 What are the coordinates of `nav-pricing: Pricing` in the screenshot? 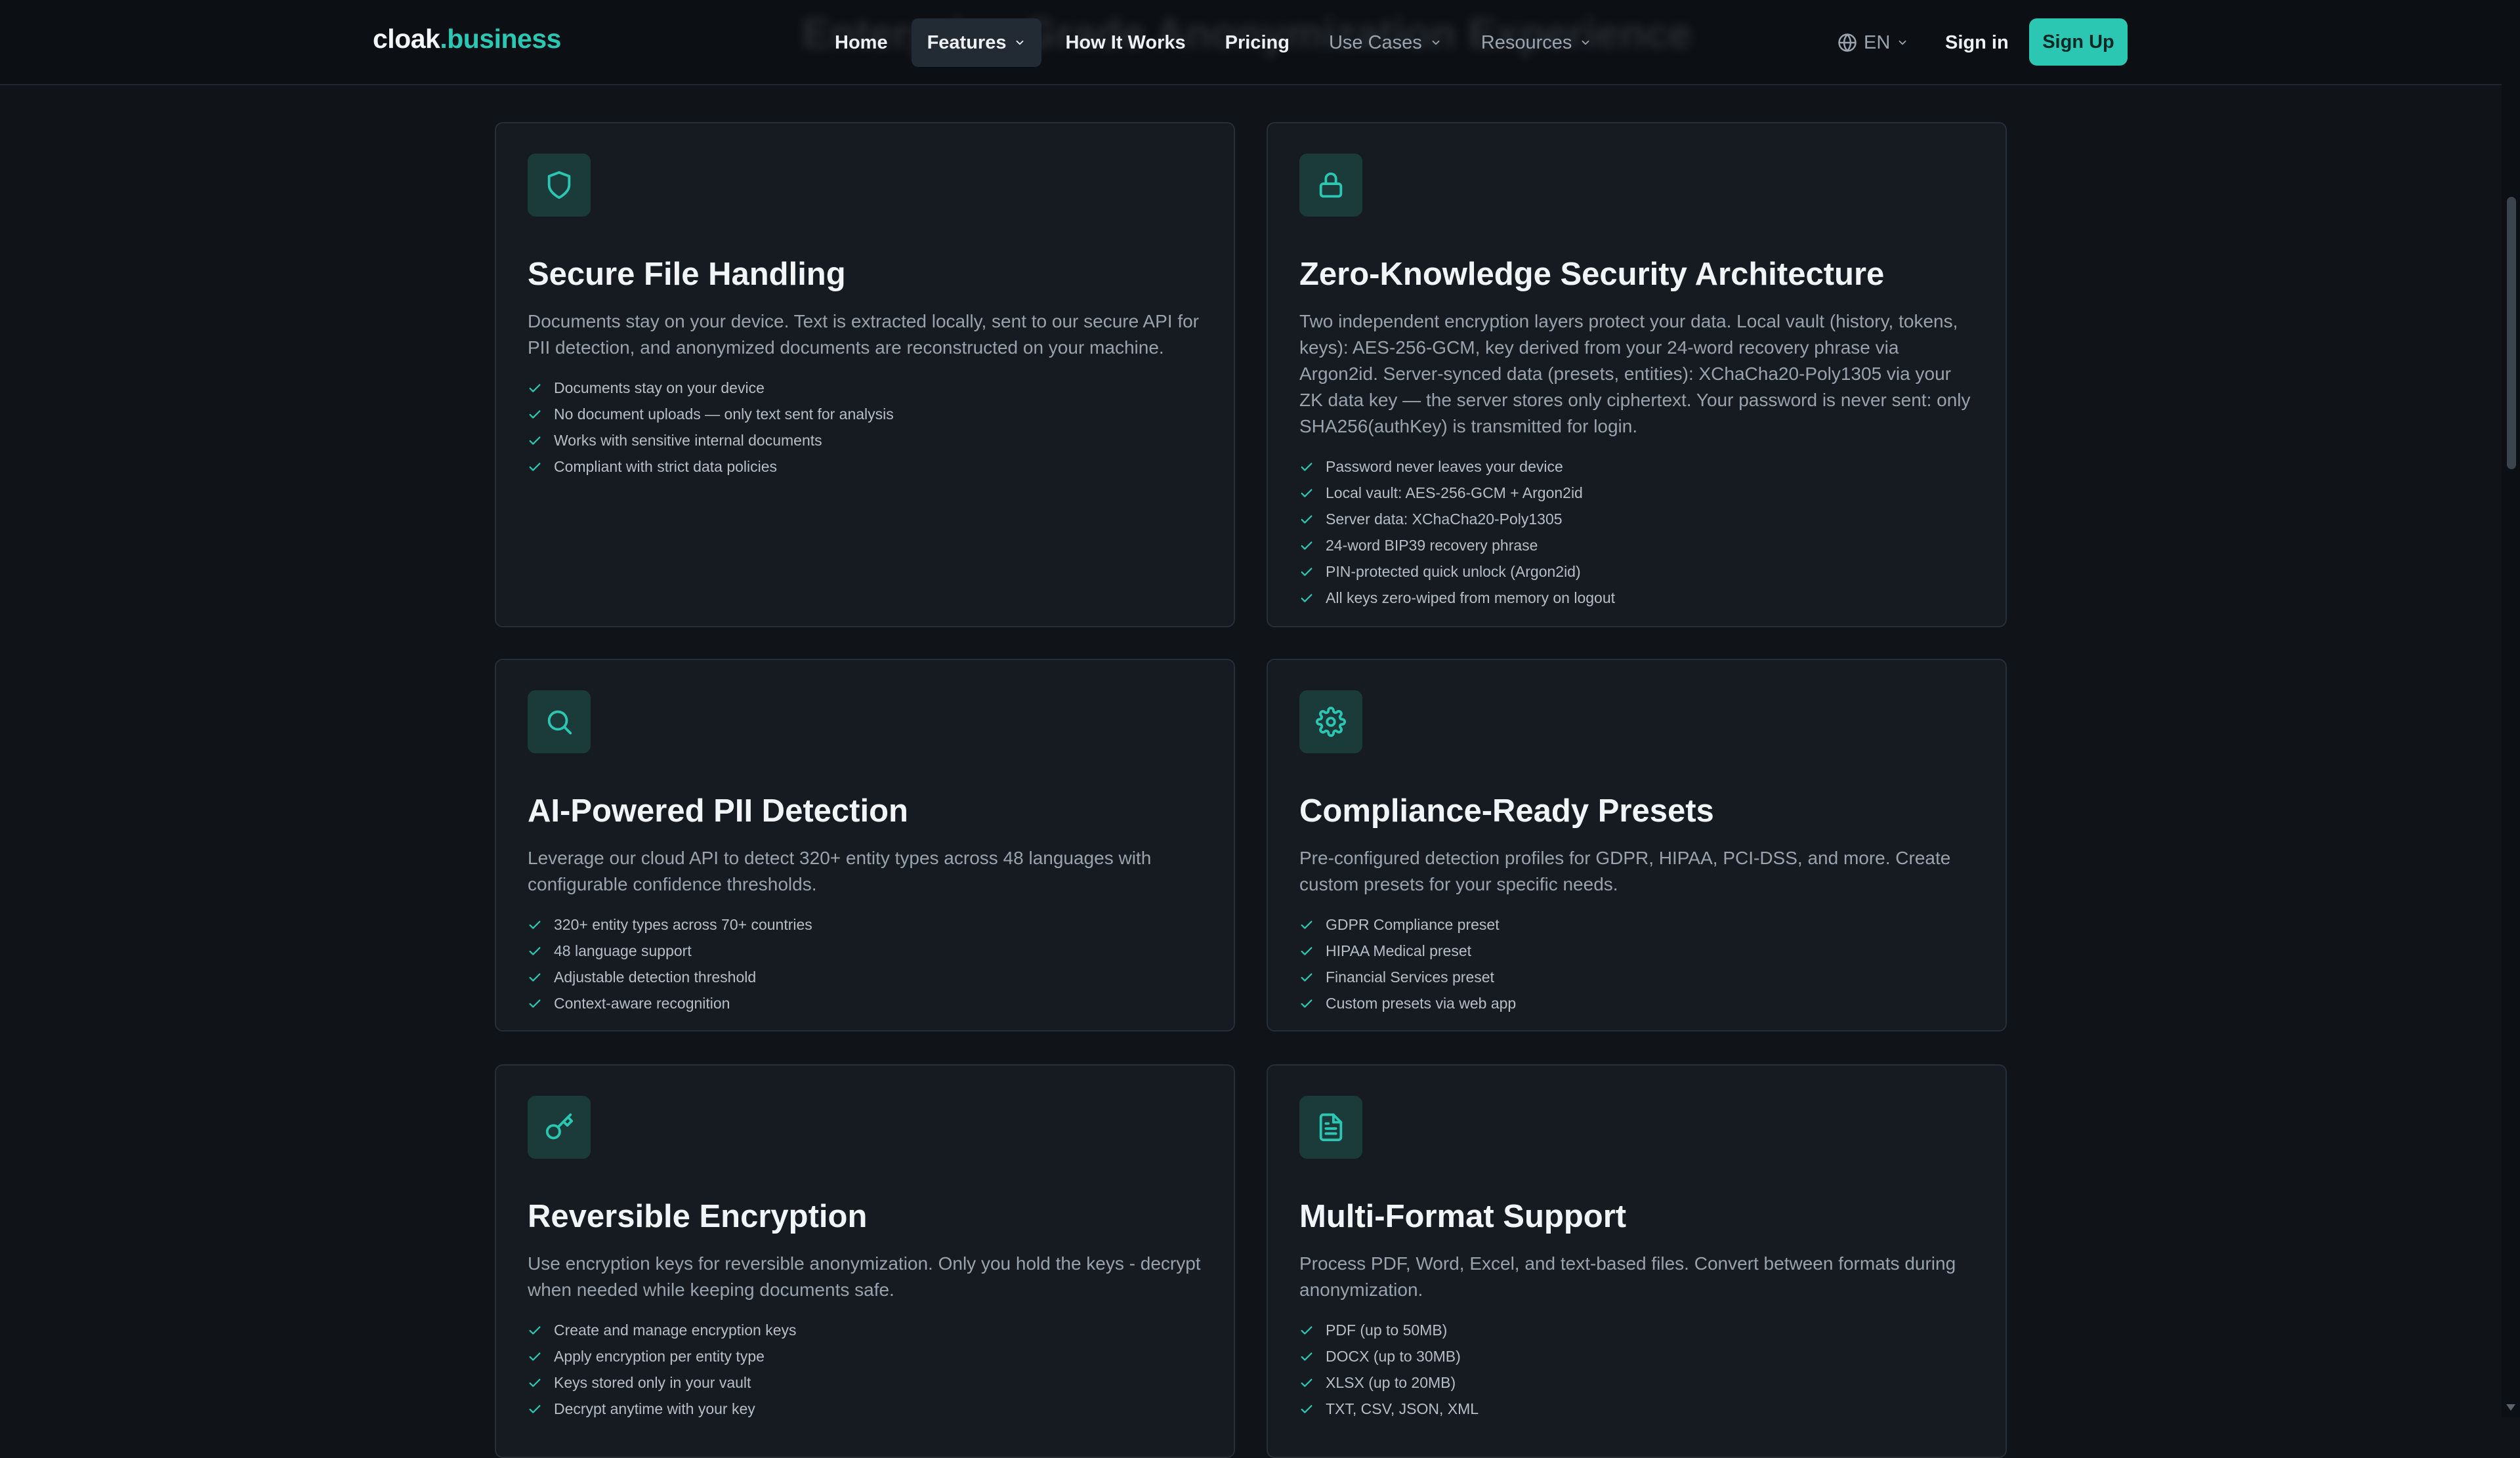 It's located at (1257, 42).